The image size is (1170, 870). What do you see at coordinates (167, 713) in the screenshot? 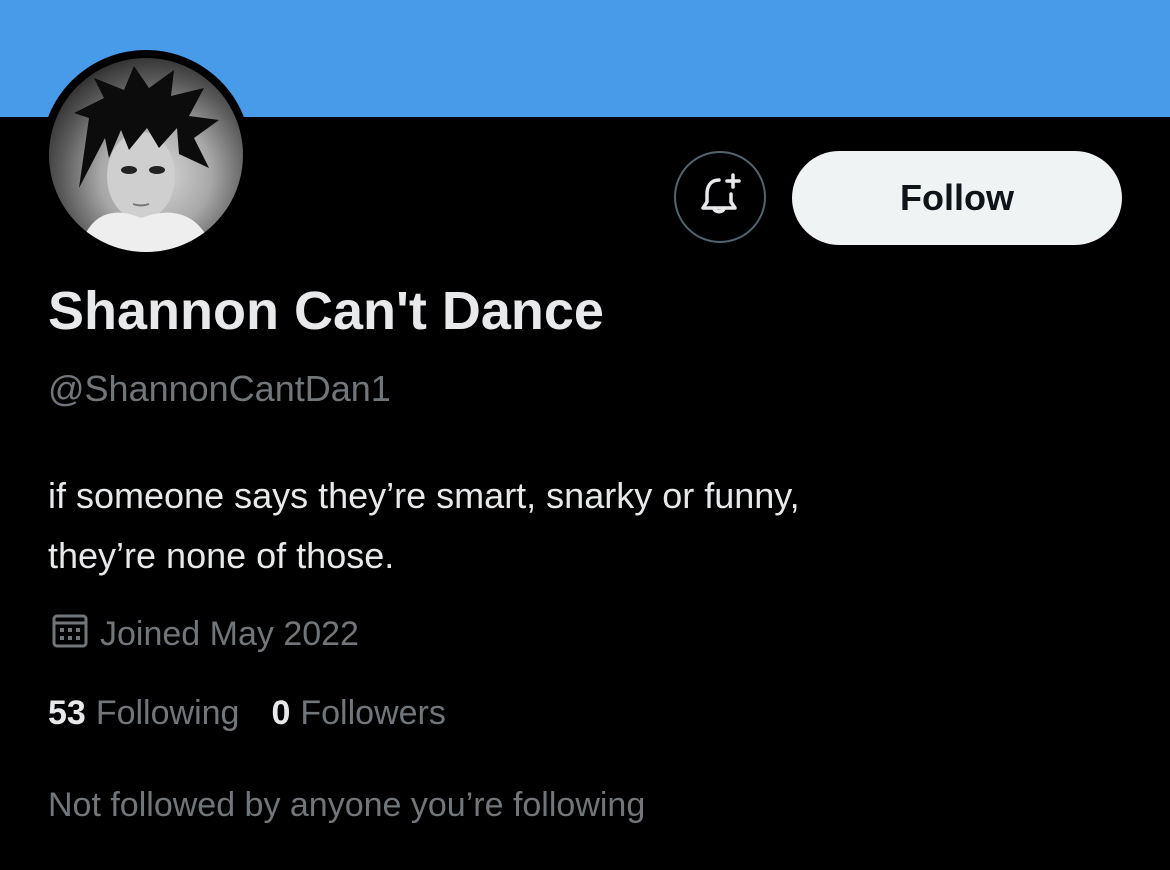
I see `following-label: Following` at bounding box center [167, 713].